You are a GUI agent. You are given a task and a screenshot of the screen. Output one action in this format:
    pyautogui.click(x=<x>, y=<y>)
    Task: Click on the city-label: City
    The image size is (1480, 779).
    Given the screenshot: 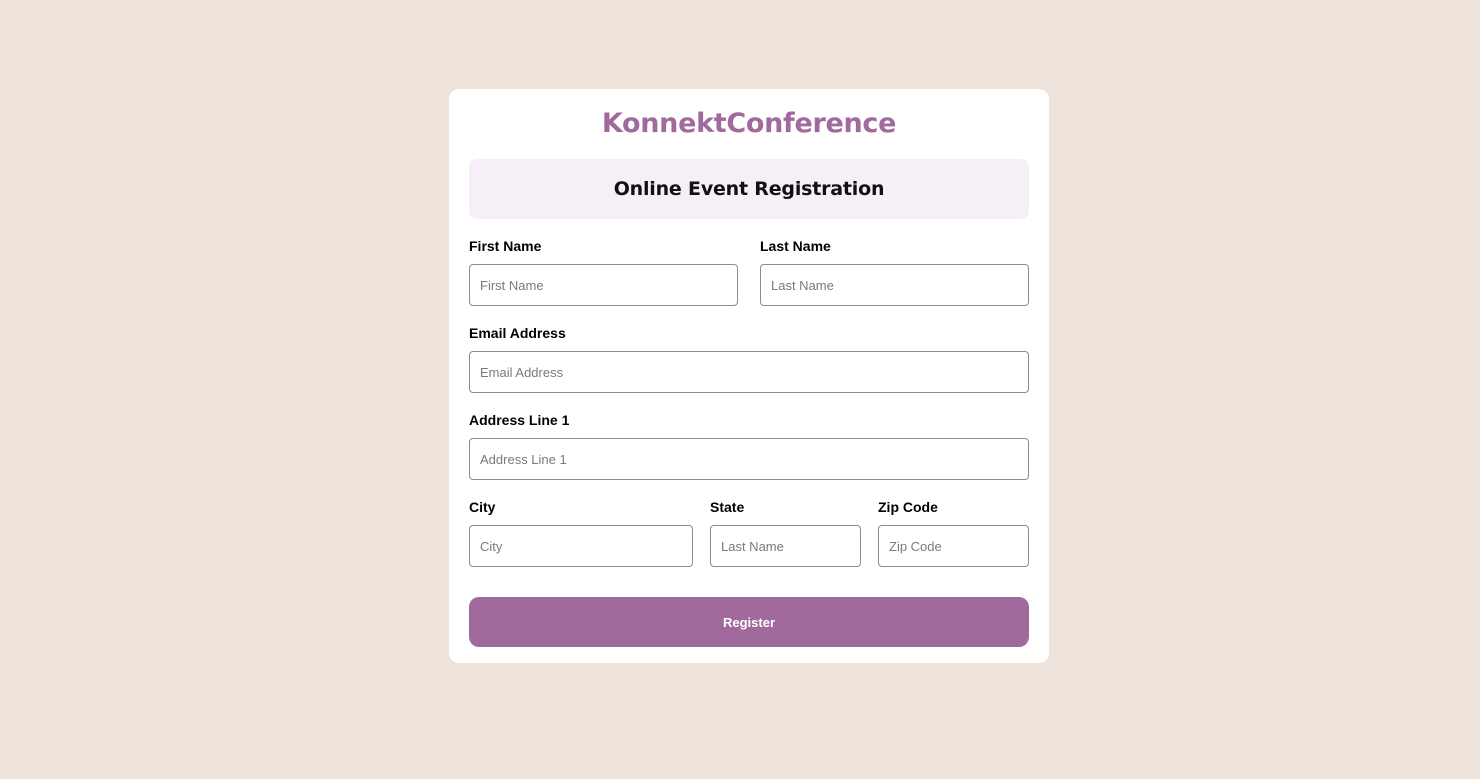 What is the action you would take?
    pyautogui.click(x=482, y=507)
    